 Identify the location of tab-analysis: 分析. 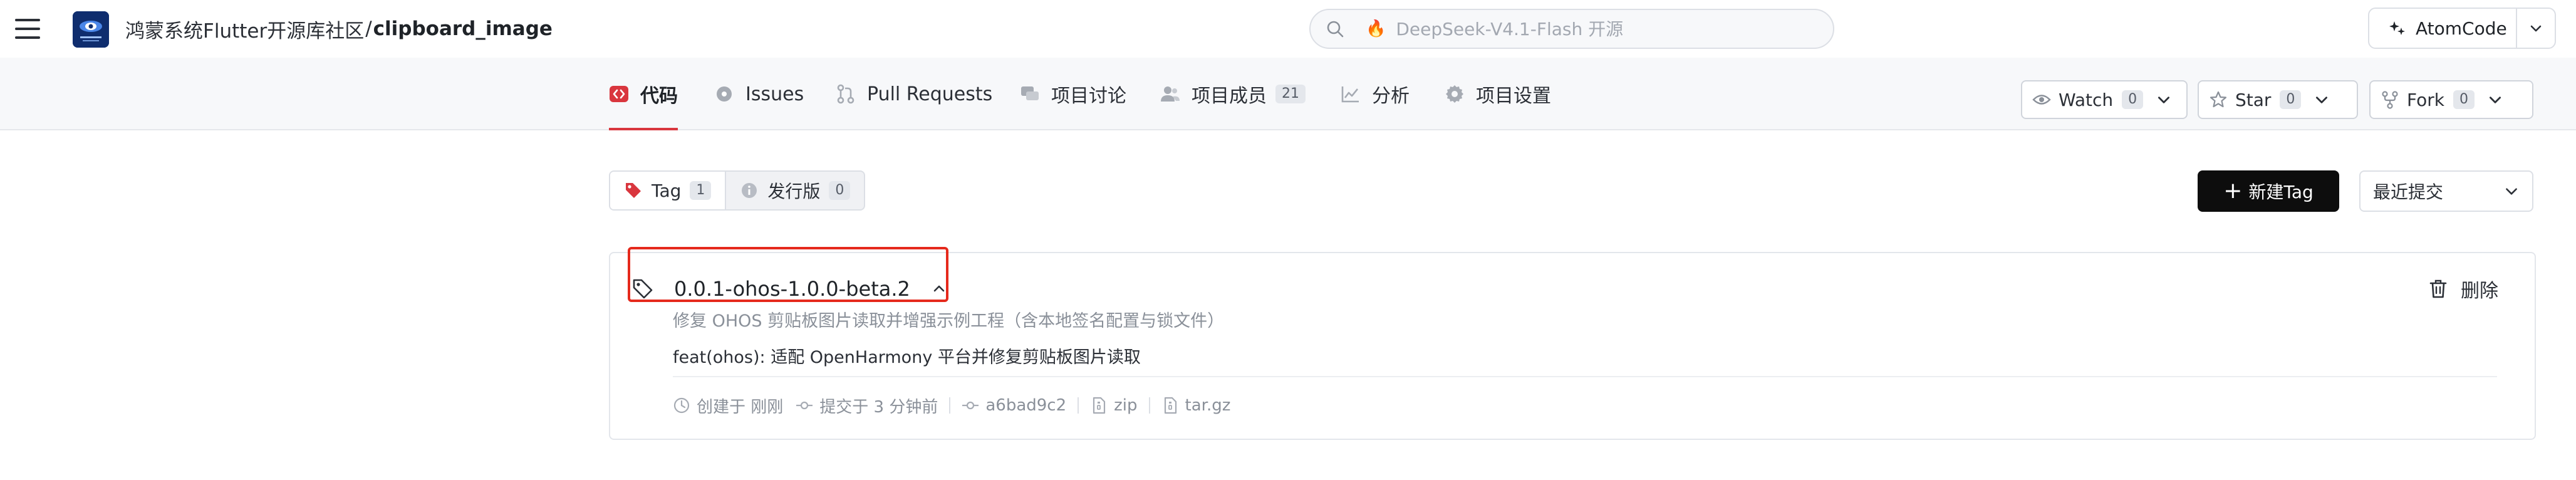
(1376, 94).